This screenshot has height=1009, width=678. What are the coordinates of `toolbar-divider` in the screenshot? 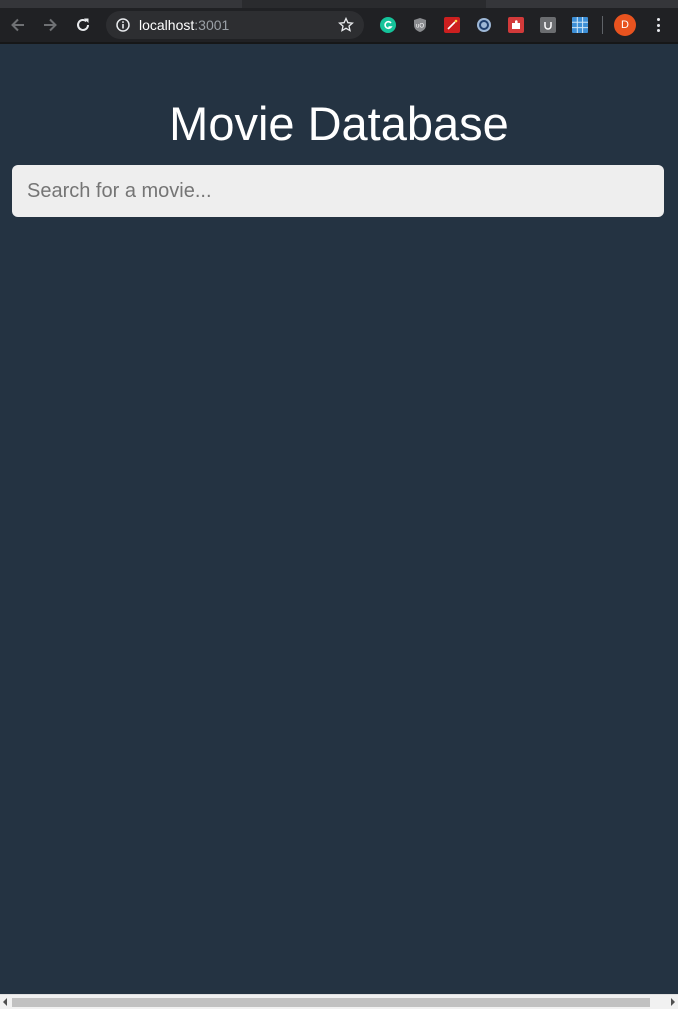 It's located at (602, 25).